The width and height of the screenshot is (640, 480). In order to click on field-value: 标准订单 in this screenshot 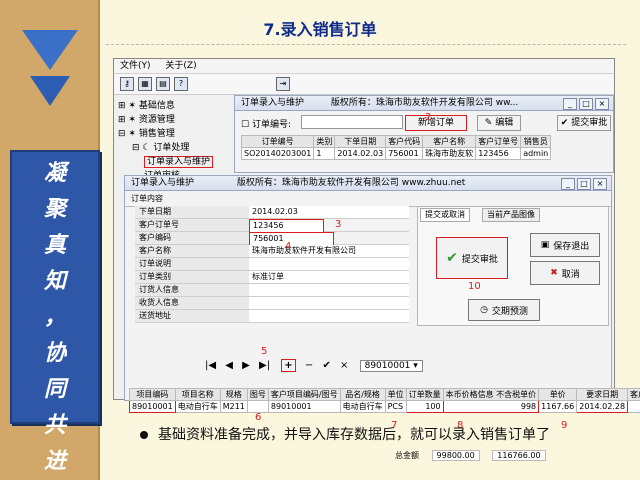, I will do `click(329, 277)`.